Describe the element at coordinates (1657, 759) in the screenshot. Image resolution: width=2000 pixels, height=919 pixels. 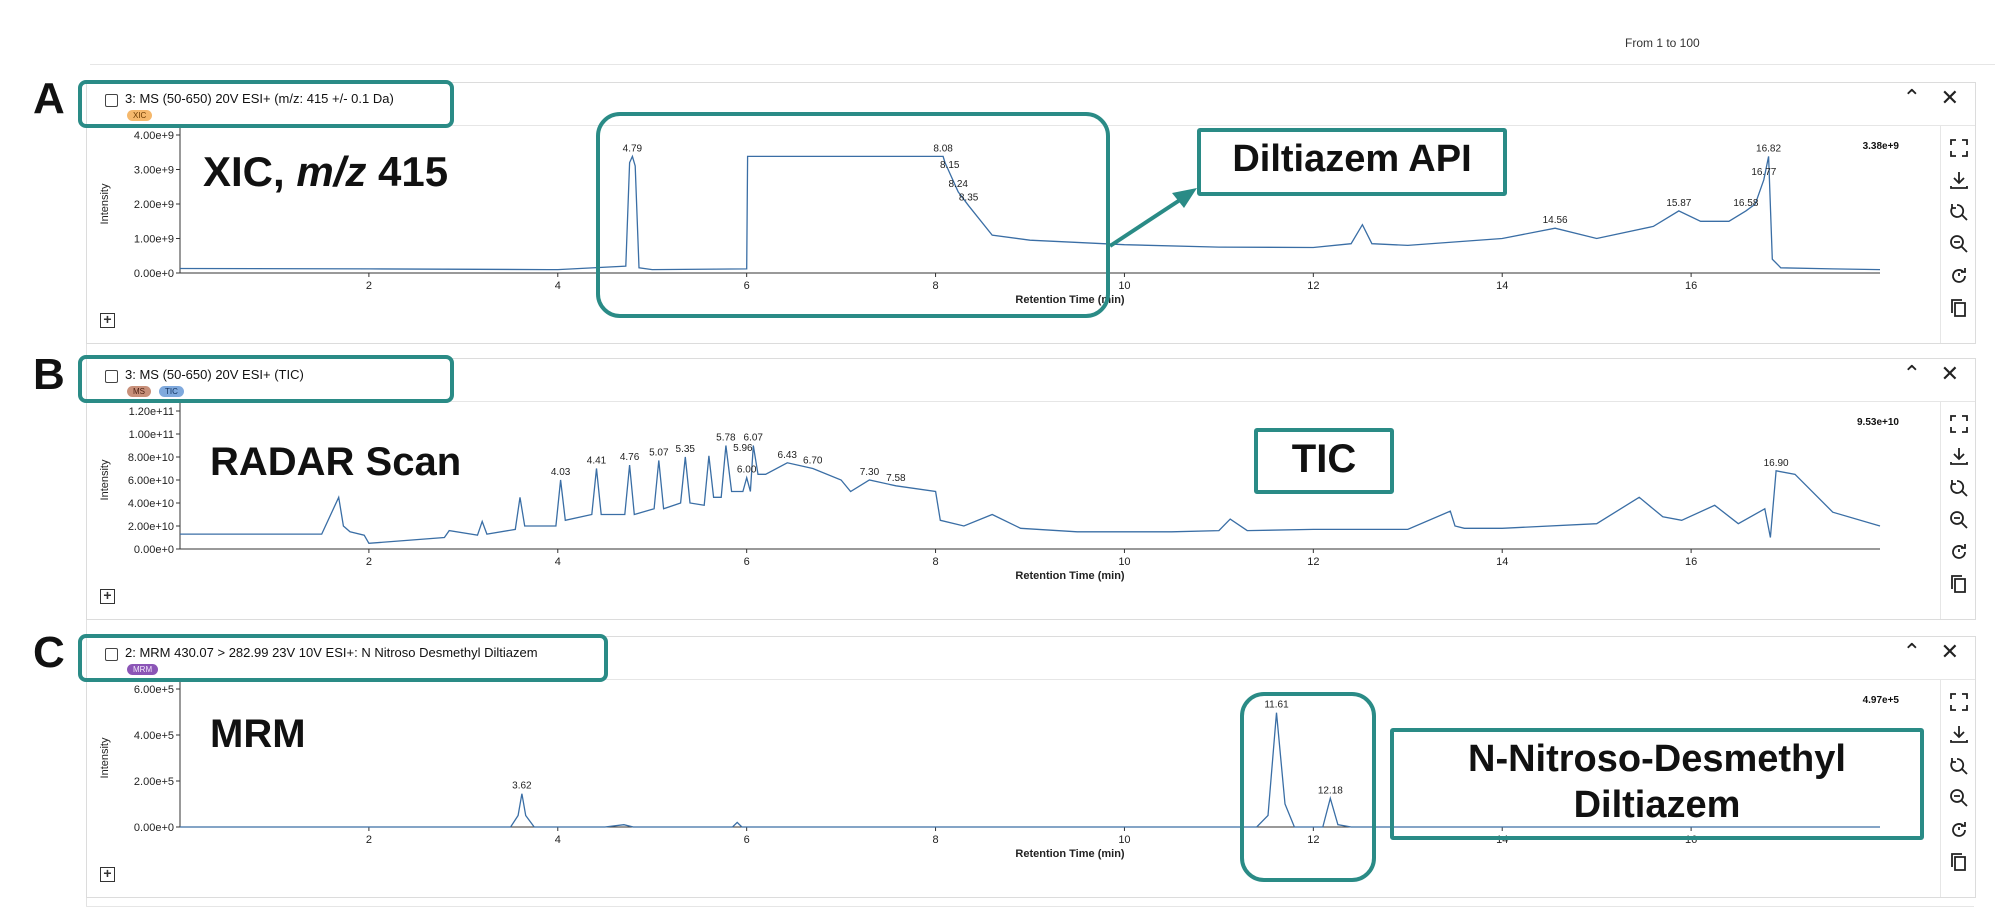
I see `callout-line: N-Nitroso-Desmethyl` at that location.